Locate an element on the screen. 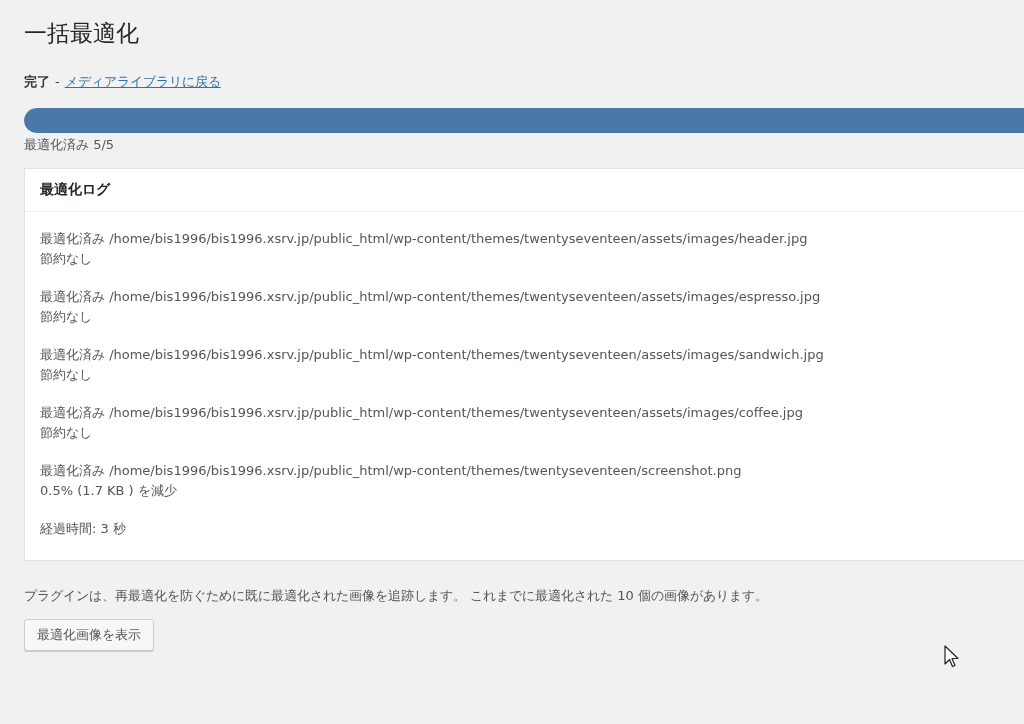 This screenshot has height=724, width=1024. page-title: 一括最適化 is located at coordinates (82, 33).